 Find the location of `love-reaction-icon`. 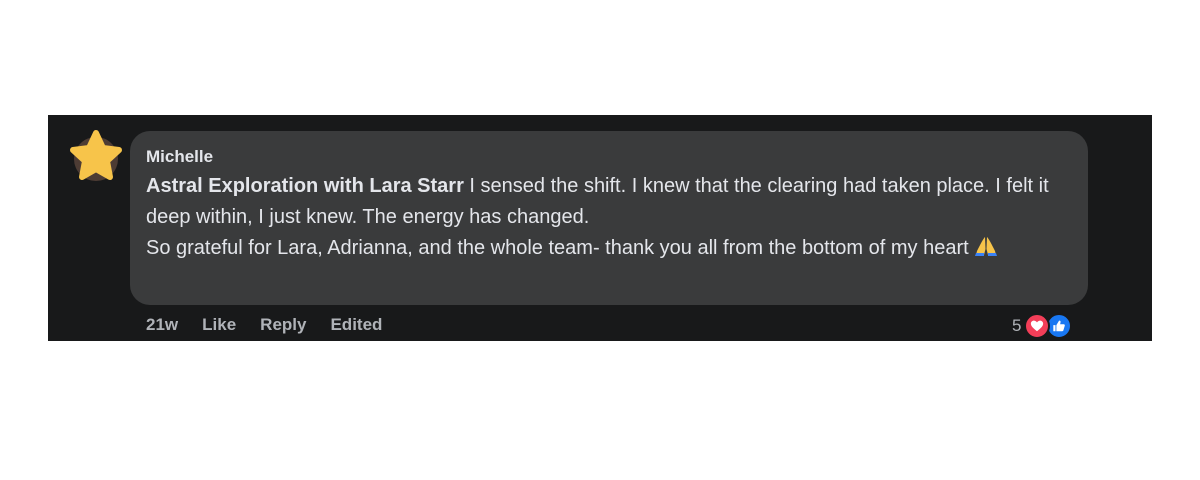

love-reaction-icon is located at coordinates (1037, 326).